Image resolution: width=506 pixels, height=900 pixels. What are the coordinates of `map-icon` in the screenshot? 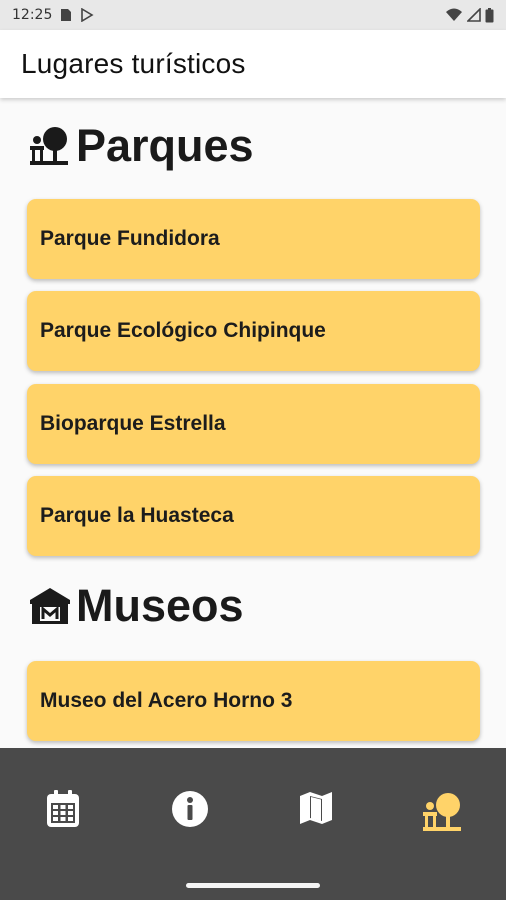 It's located at (316, 808).